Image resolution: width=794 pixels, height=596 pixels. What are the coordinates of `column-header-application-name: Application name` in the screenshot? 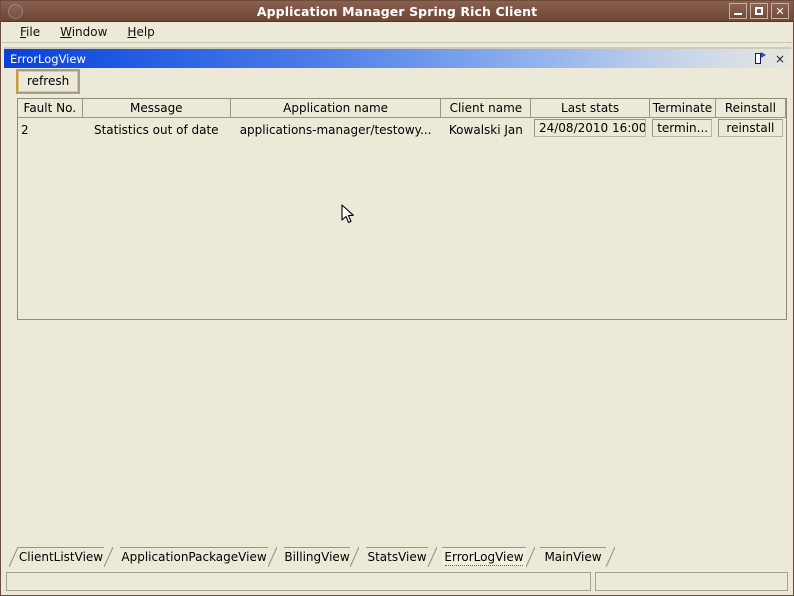 It's located at (336, 108).